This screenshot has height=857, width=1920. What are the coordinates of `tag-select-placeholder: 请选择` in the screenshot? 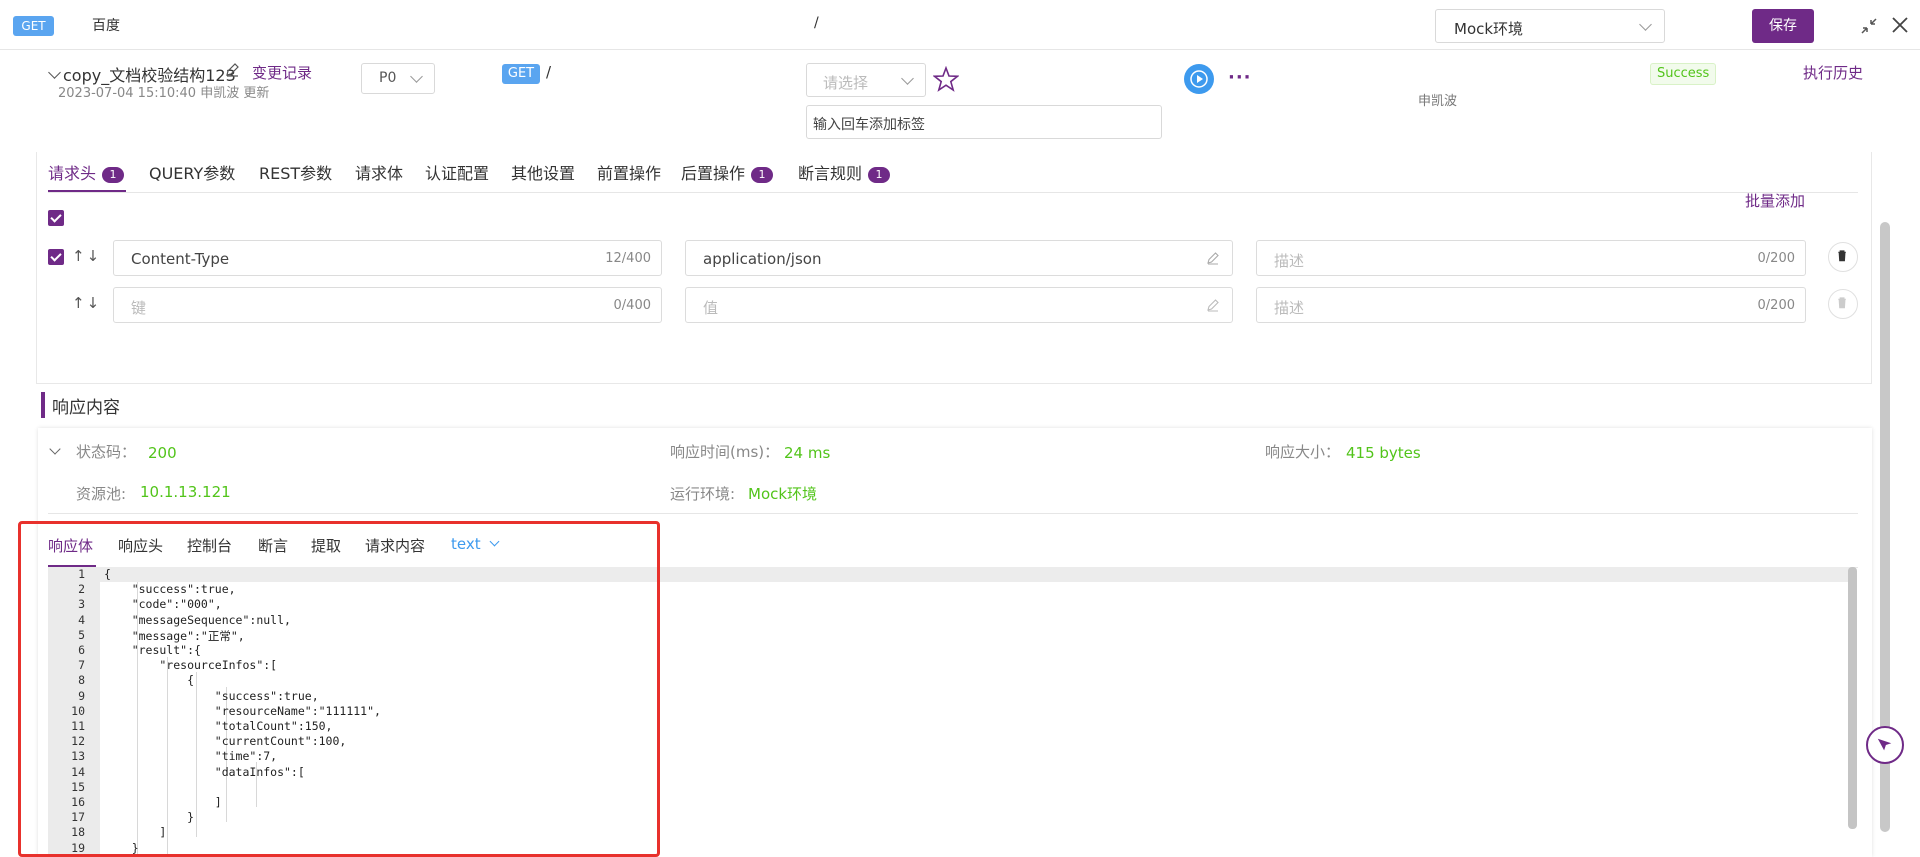 It's located at (846, 83).